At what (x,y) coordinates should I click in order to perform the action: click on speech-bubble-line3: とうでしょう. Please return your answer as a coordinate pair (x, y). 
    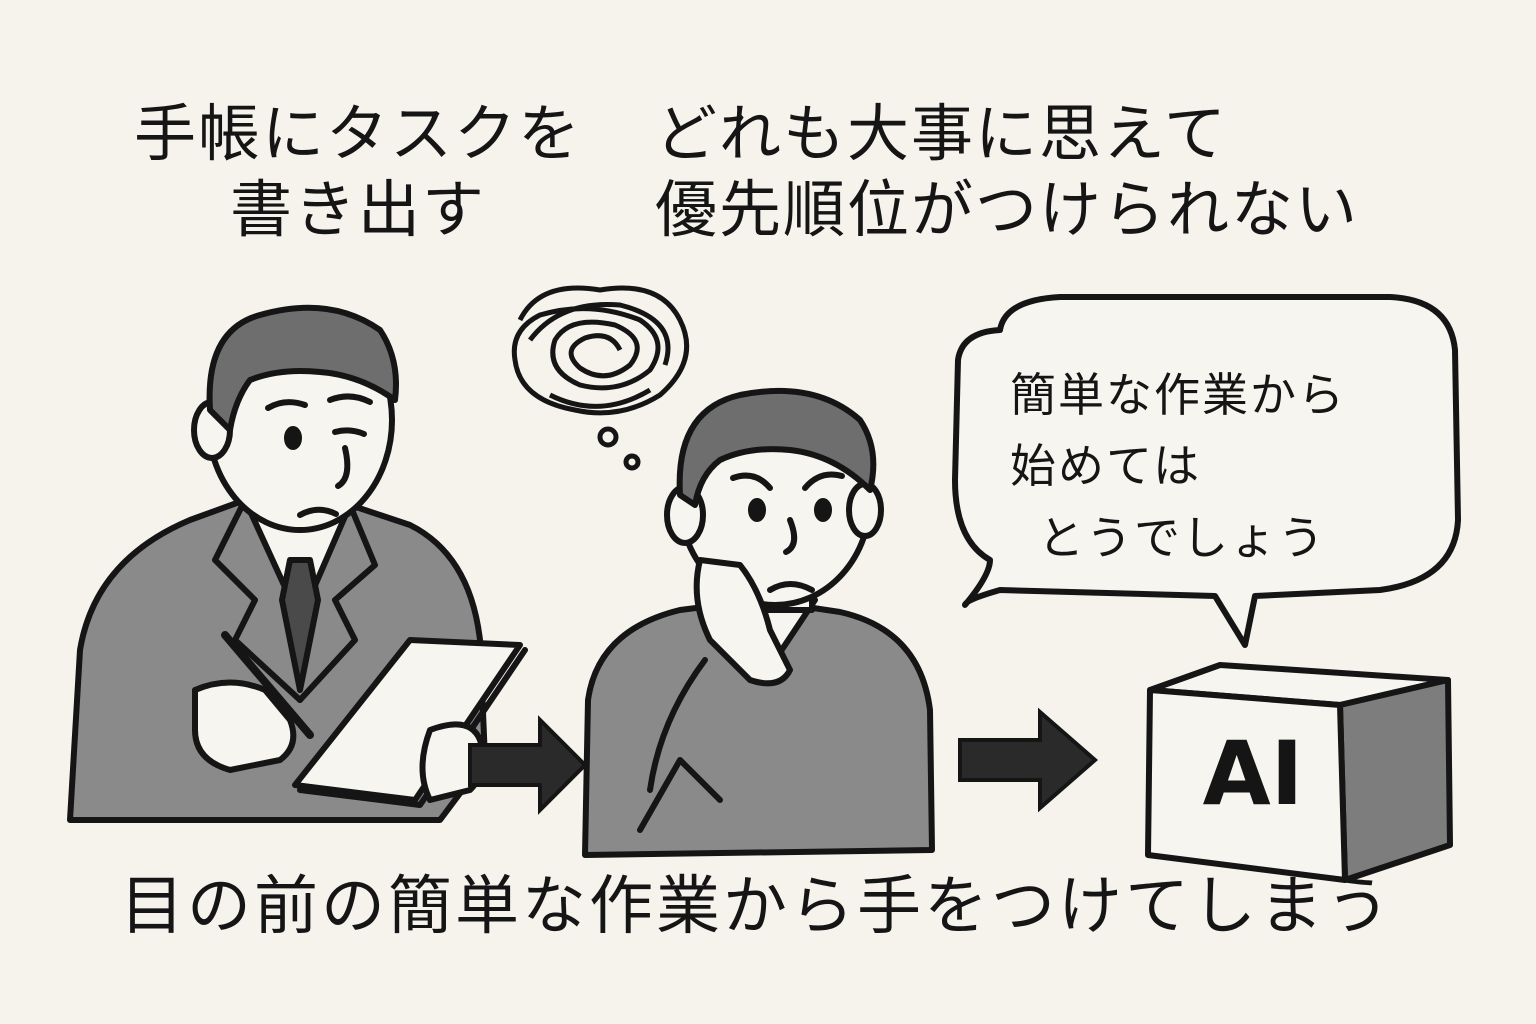
    Looking at the image, I should click on (1182, 537).